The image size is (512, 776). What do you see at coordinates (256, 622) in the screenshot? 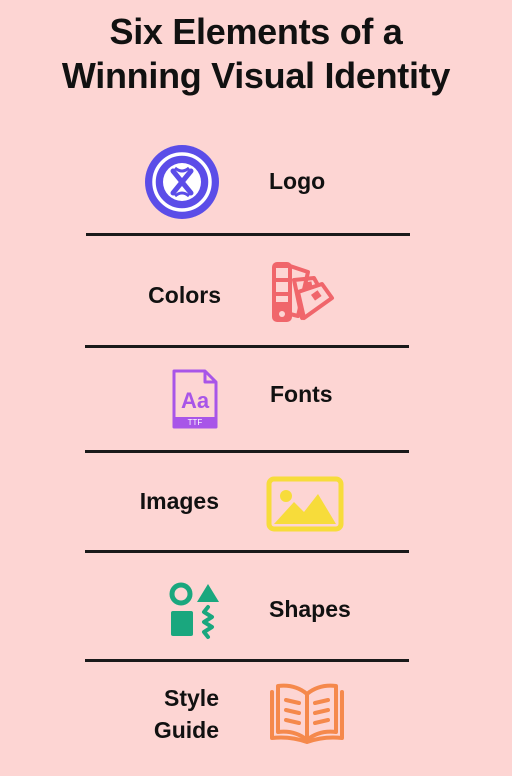
I see `element-row-shapes: Shapes` at bounding box center [256, 622].